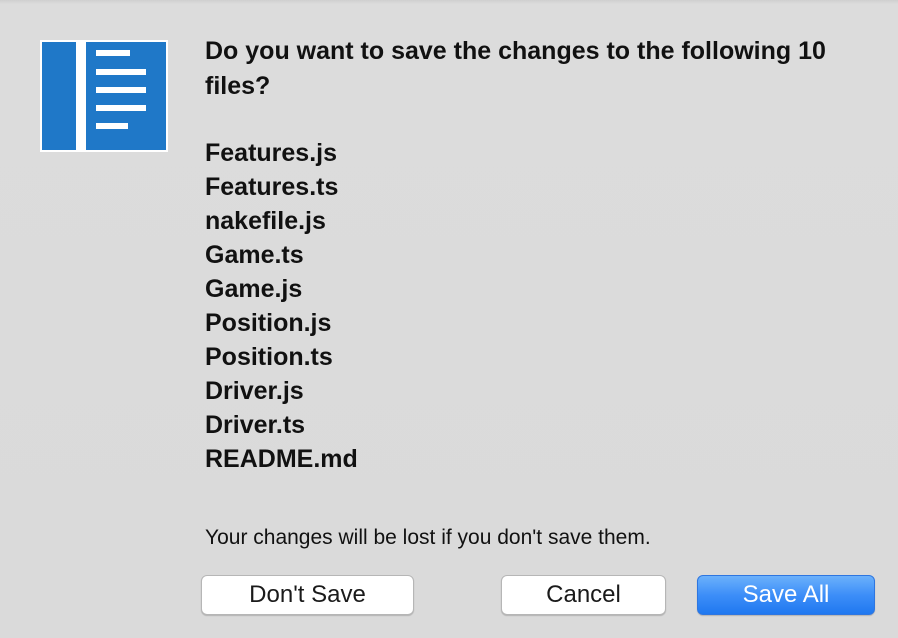 This screenshot has width=898, height=638. I want to click on dont-save-button: Don't Save, so click(307, 595).